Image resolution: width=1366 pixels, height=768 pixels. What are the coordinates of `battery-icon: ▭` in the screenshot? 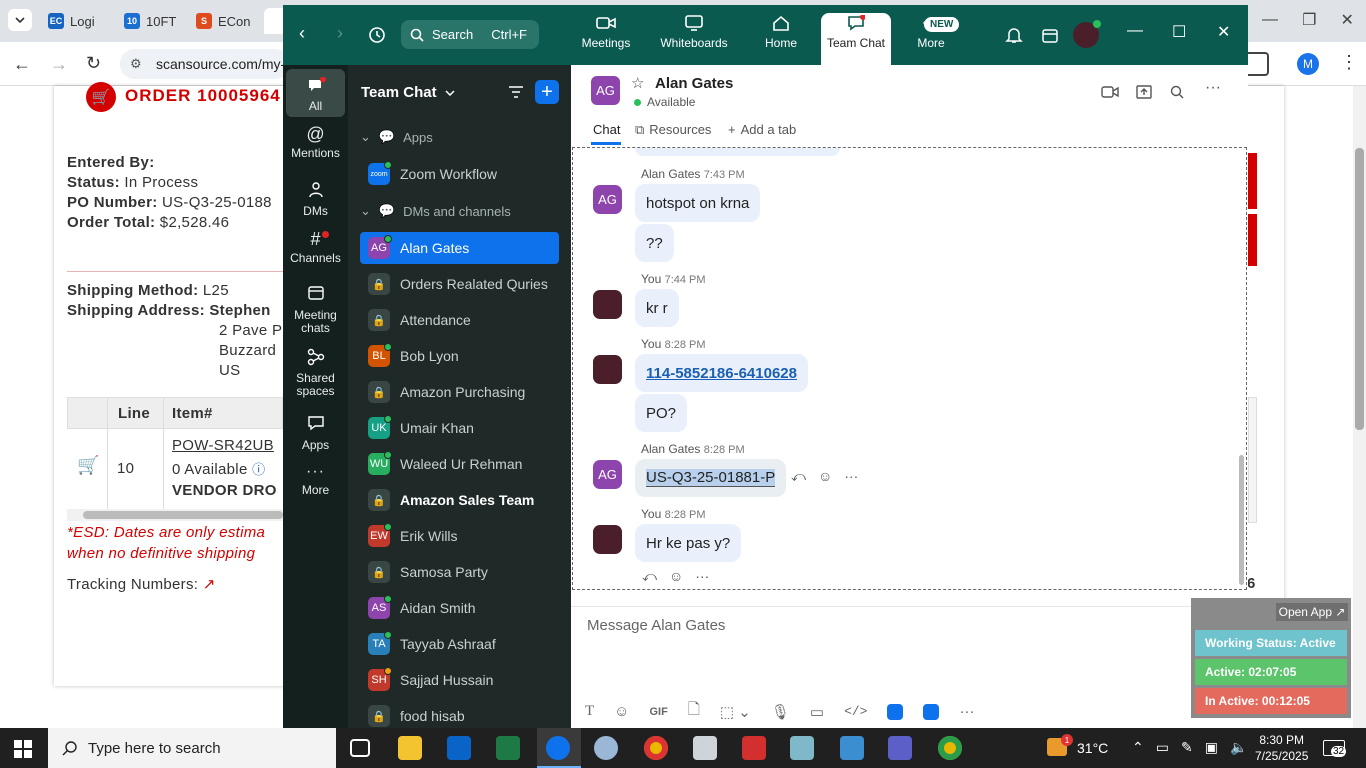 It's located at (1162, 747).